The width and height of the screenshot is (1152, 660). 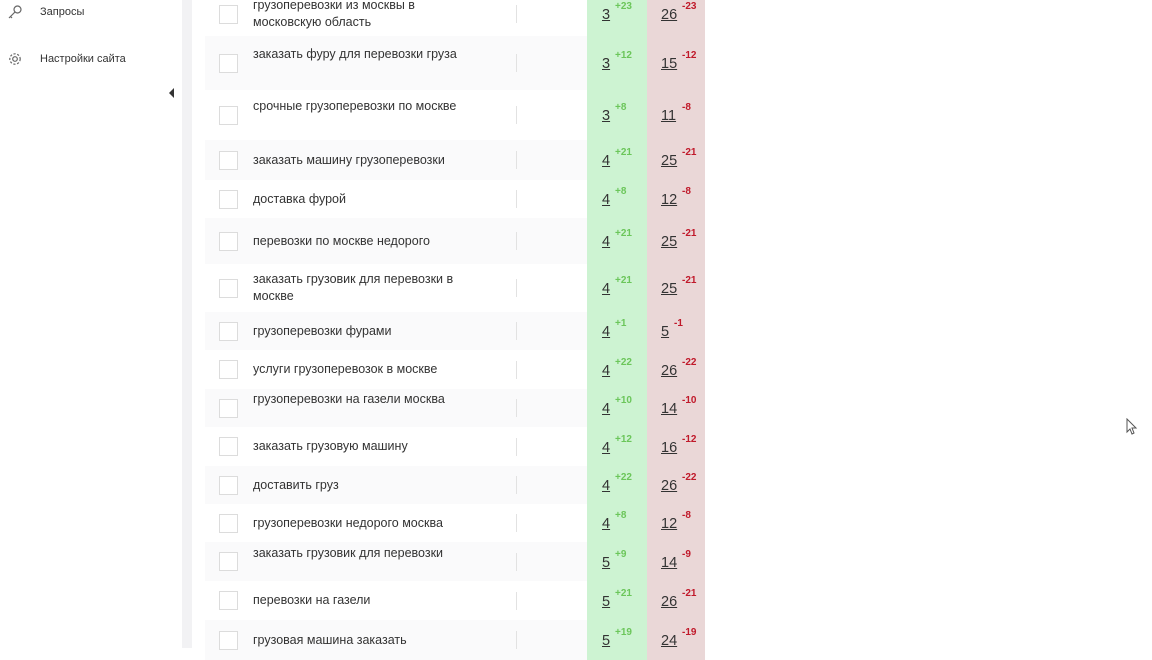 What do you see at coordinates (668, 116) in the screenshot?
I see `competitor-link: 11` at bounding box center [668, 116].